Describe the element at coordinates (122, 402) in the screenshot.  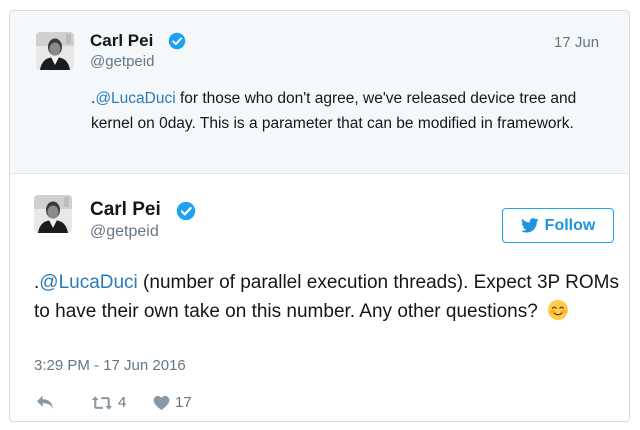
I see `retweet-count: 4` at that location.